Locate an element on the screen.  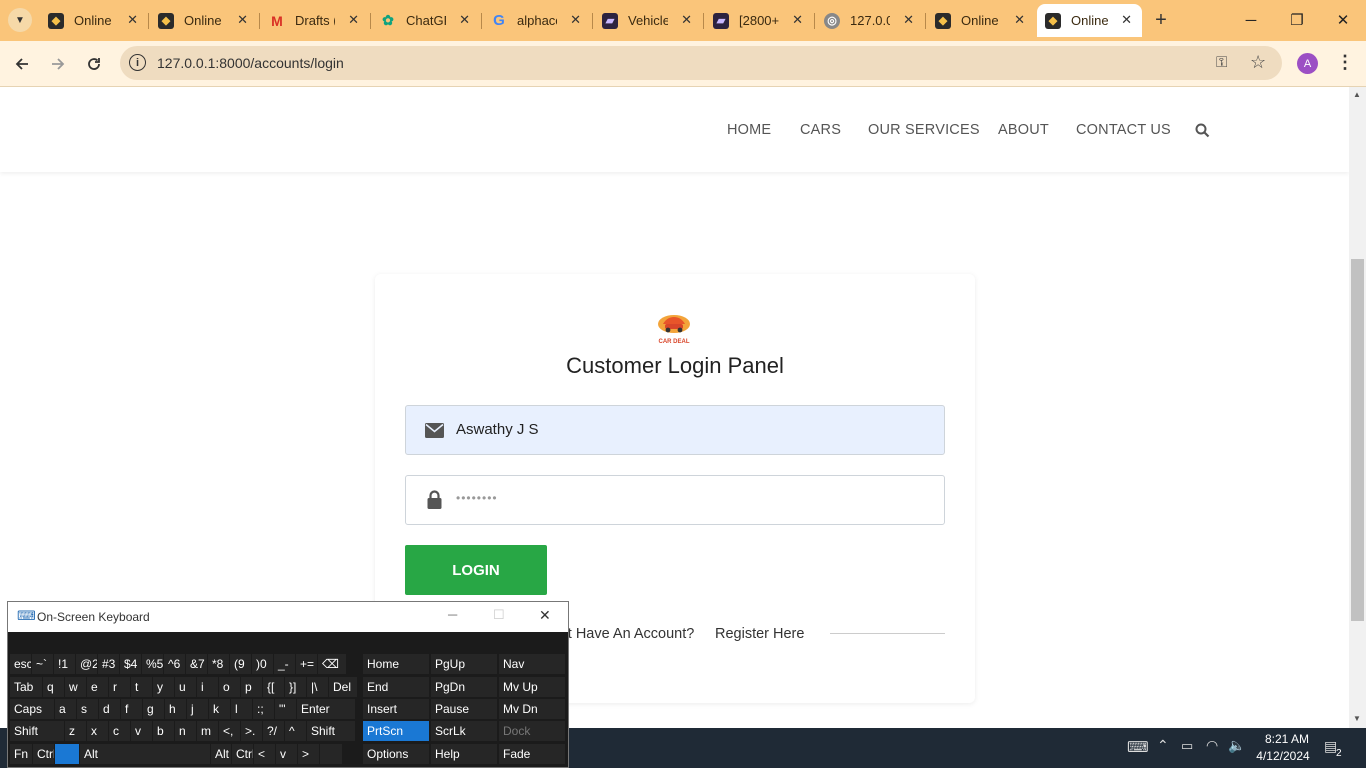
speaker-icon: 🔈 is located at coordinates (1236, 745).